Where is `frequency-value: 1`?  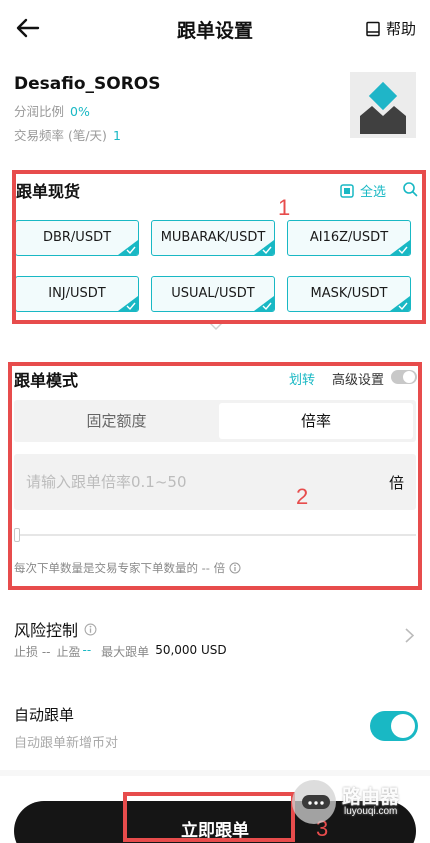 frequency-value: 1 is located at coordinates (116, 135).